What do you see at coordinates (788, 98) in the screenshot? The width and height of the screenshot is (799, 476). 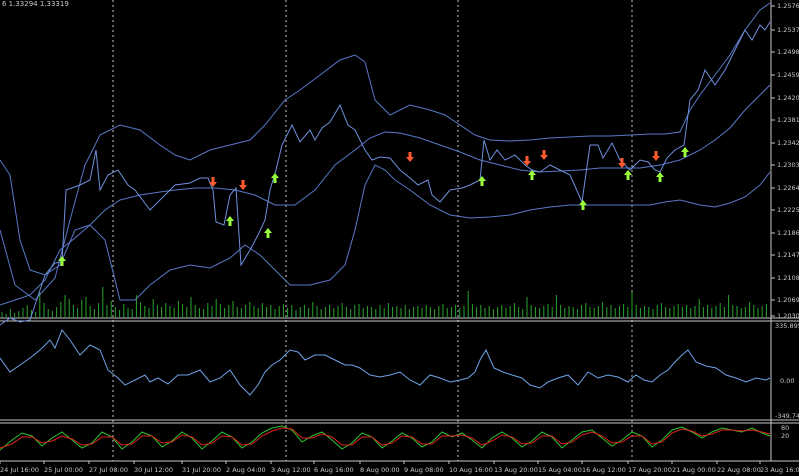 I see `price-label: 1.24200` at bounding box center [788, 98].